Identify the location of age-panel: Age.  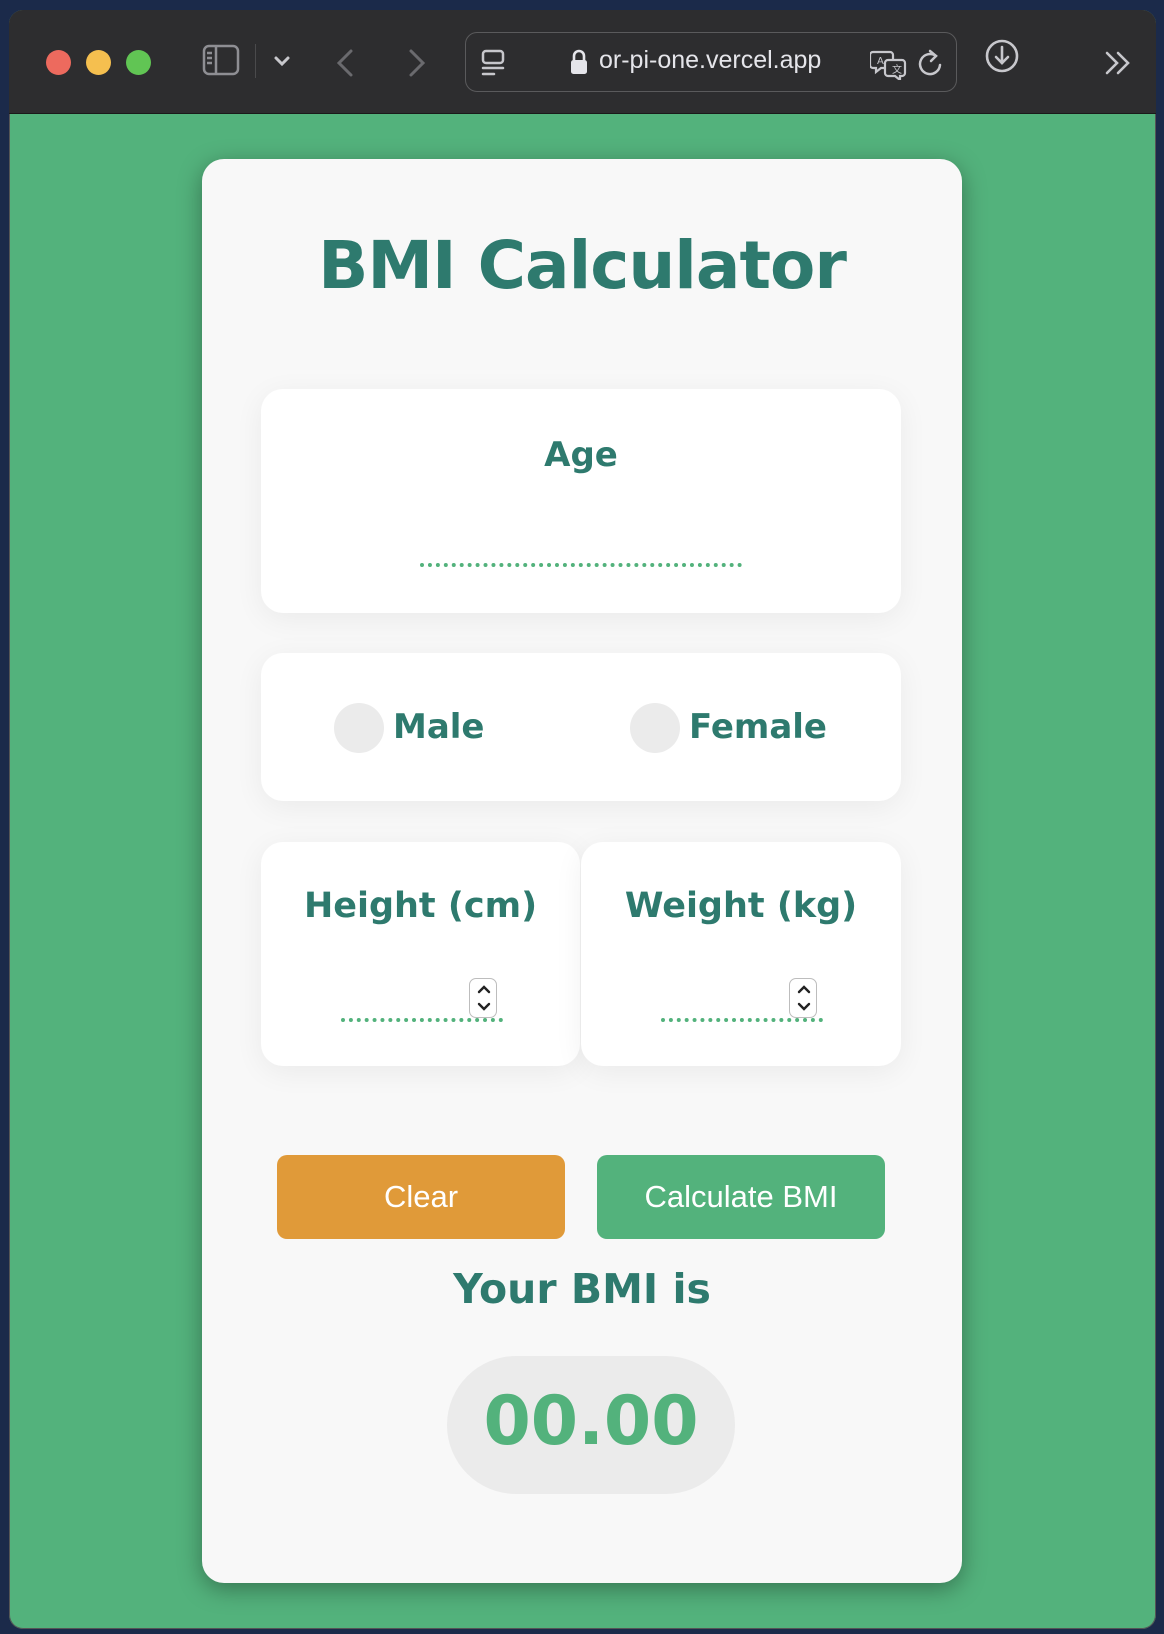
(581, 501).